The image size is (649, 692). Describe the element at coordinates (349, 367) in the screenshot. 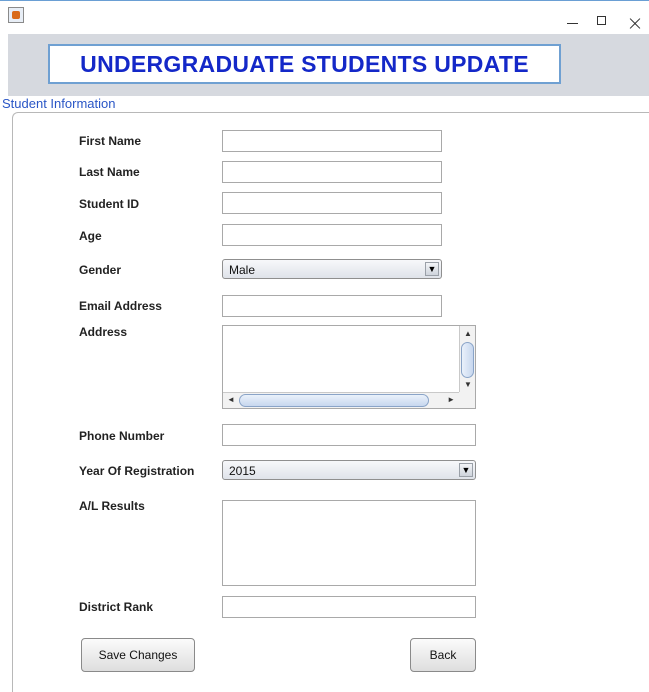

I see `address-textarea: ▲ ▼ ◄ ►` at that location.